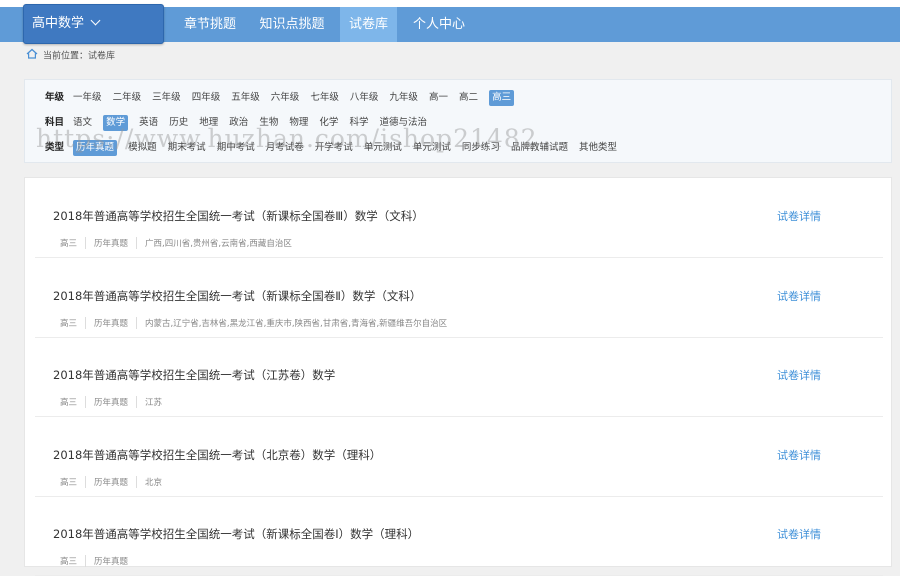 This screenshot has height=576, width=900. I want to click on chevron-down-icon, so click(95, 20).